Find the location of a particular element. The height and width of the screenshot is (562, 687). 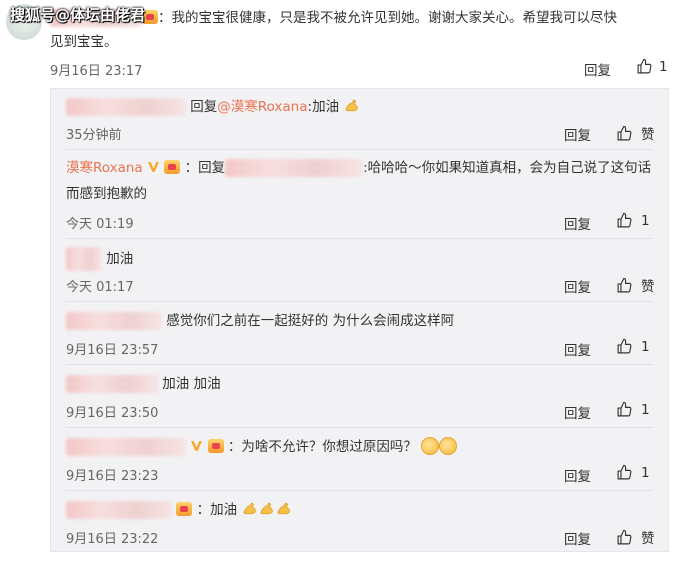

main-text-line2: 见到宝宝。 is located at coordinates (84, 42).